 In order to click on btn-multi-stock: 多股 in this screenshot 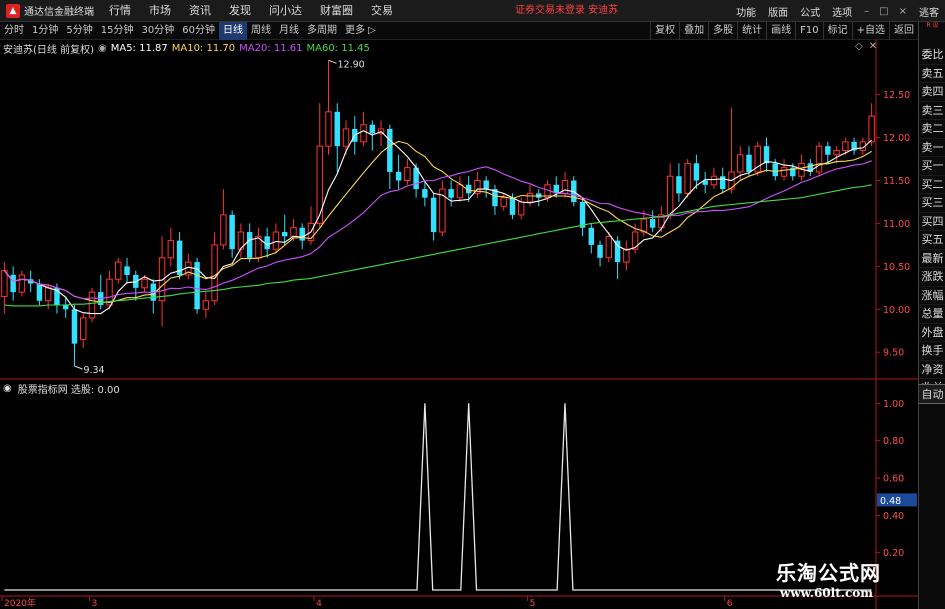, I will do `click(722, 31)`.